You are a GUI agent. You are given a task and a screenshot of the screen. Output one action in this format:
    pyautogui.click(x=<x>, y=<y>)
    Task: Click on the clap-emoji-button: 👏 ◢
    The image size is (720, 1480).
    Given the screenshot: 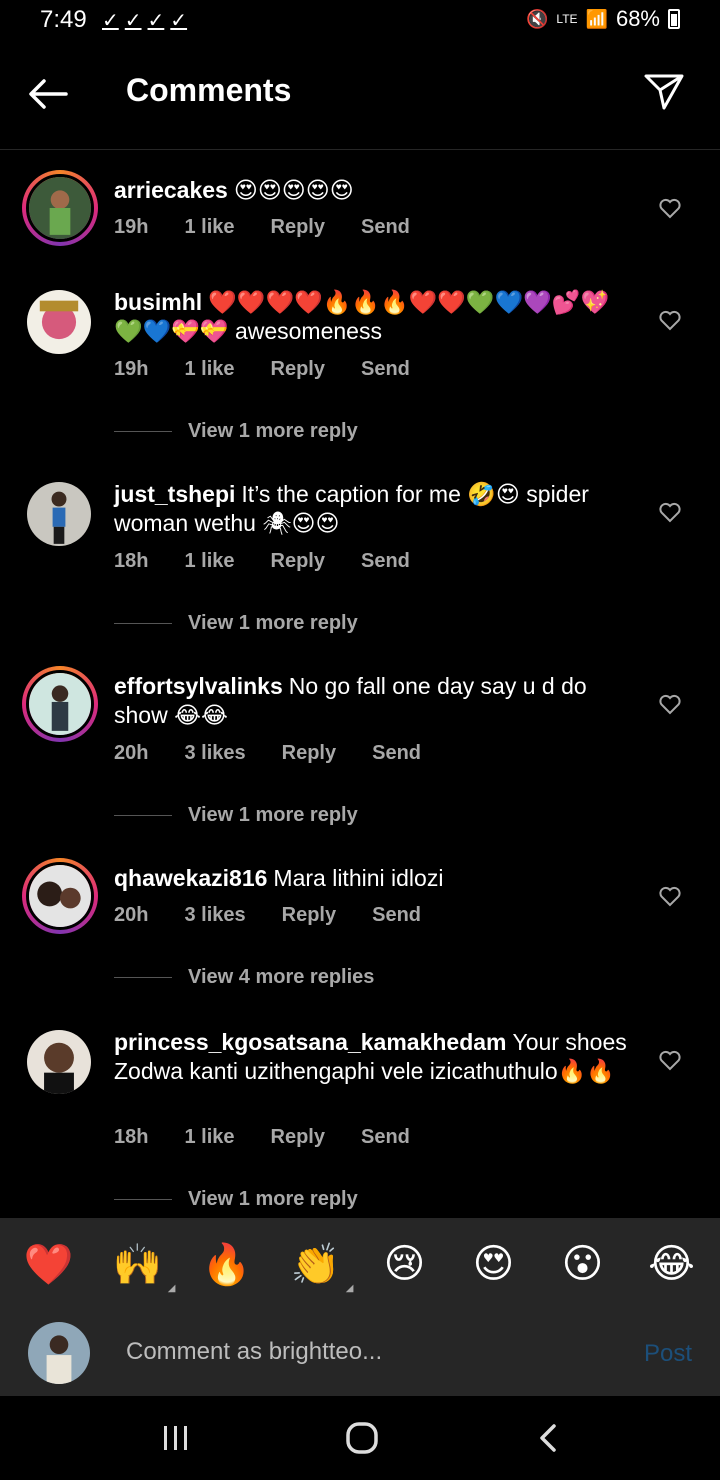 What is the action you would take?
    pyautogui.click(x=320, y=1267)
    